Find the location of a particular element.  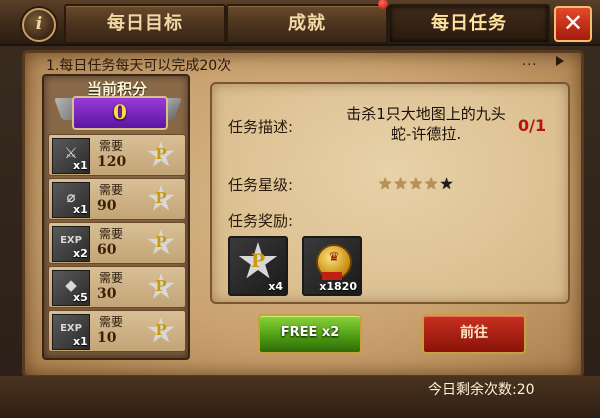

tab-achievement: 成就 is located at coordinates (307, 24).